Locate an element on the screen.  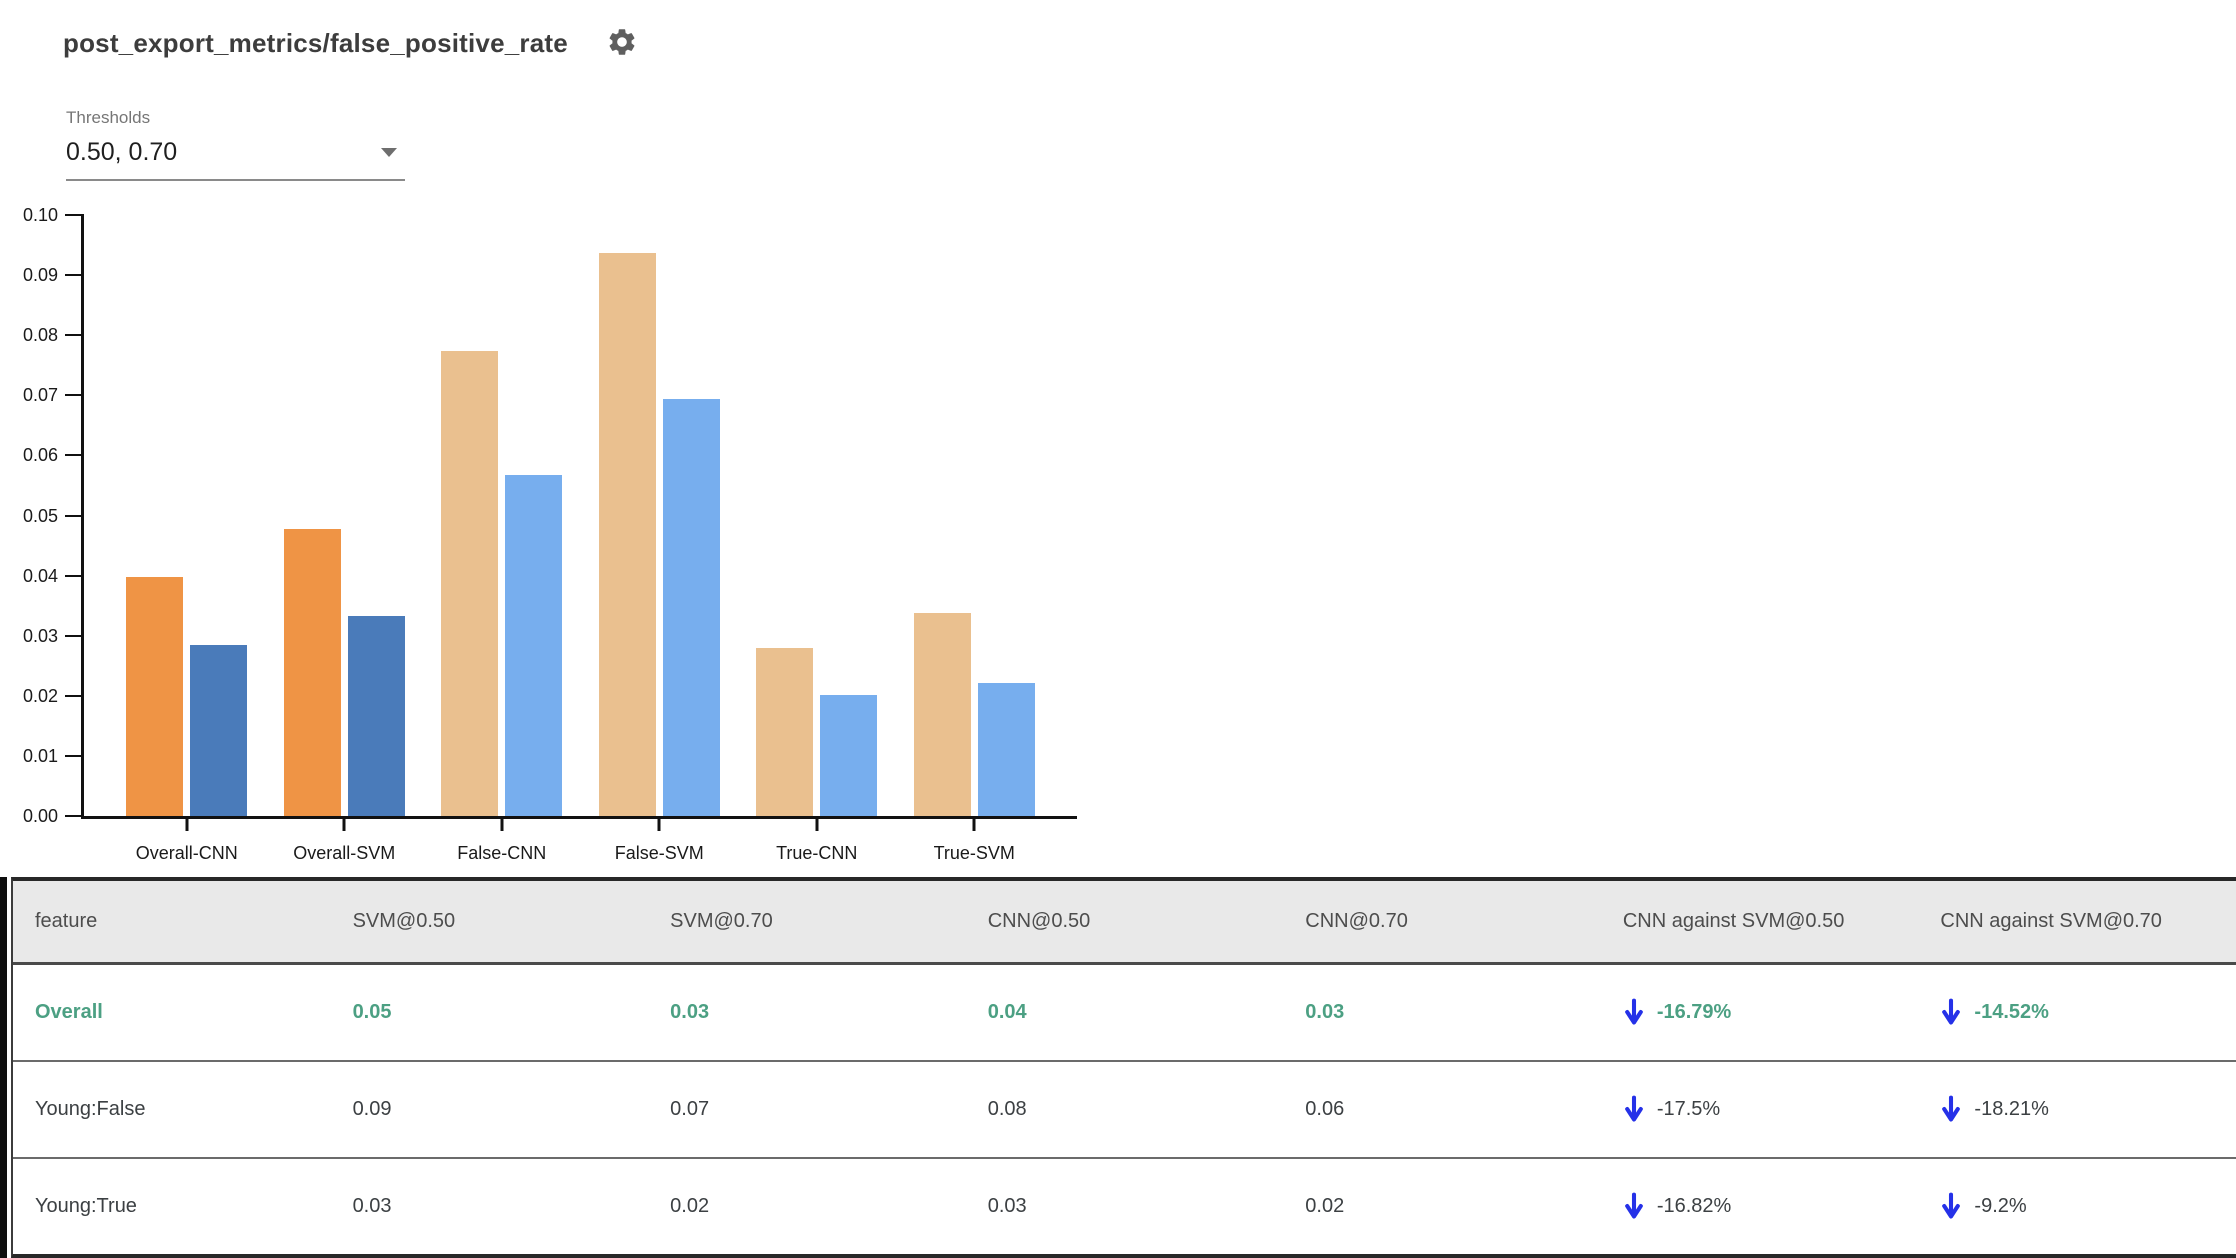
bar-group-false-cnn: False-CNN is located at coordinates (502, 539).